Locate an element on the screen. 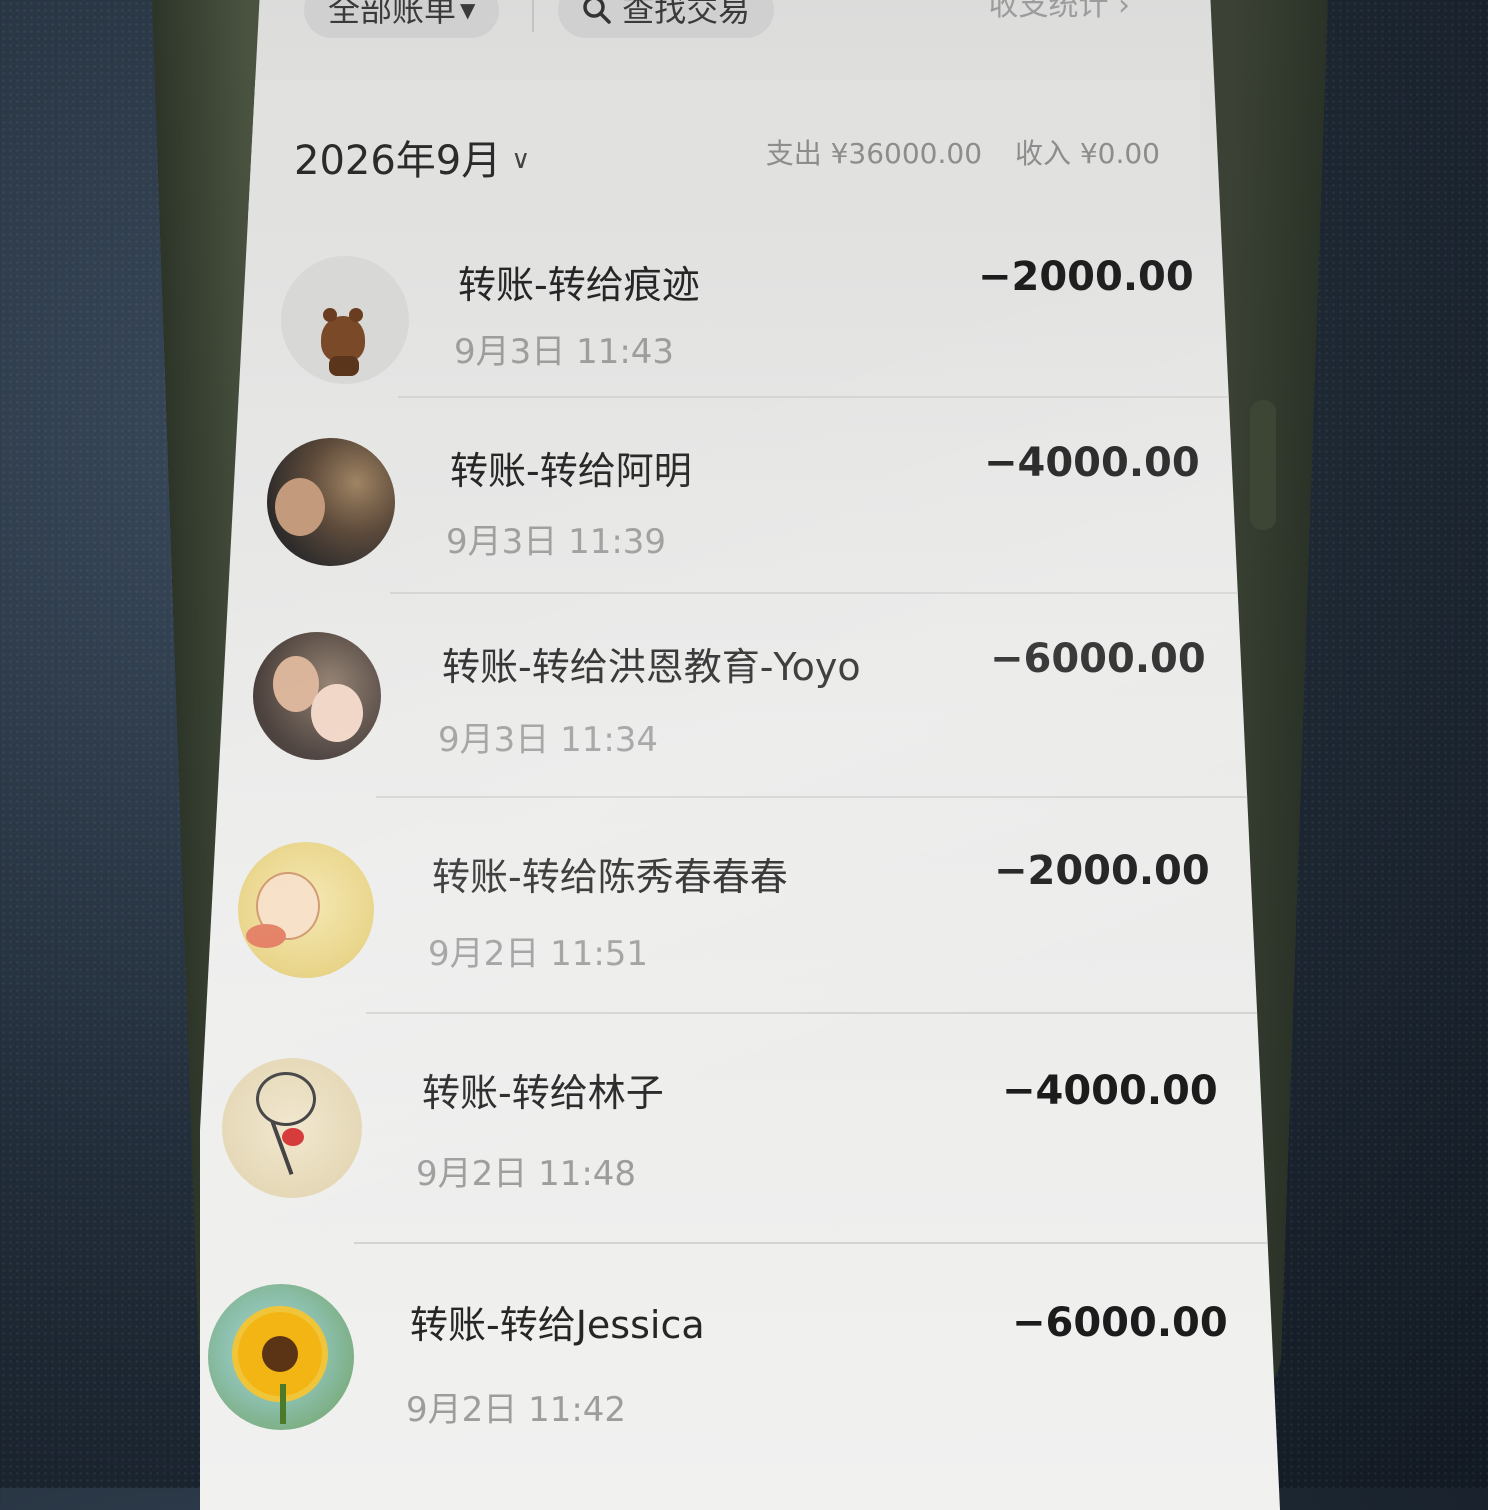  month-label: 2026年9月 is located at coordinates (398, 161).